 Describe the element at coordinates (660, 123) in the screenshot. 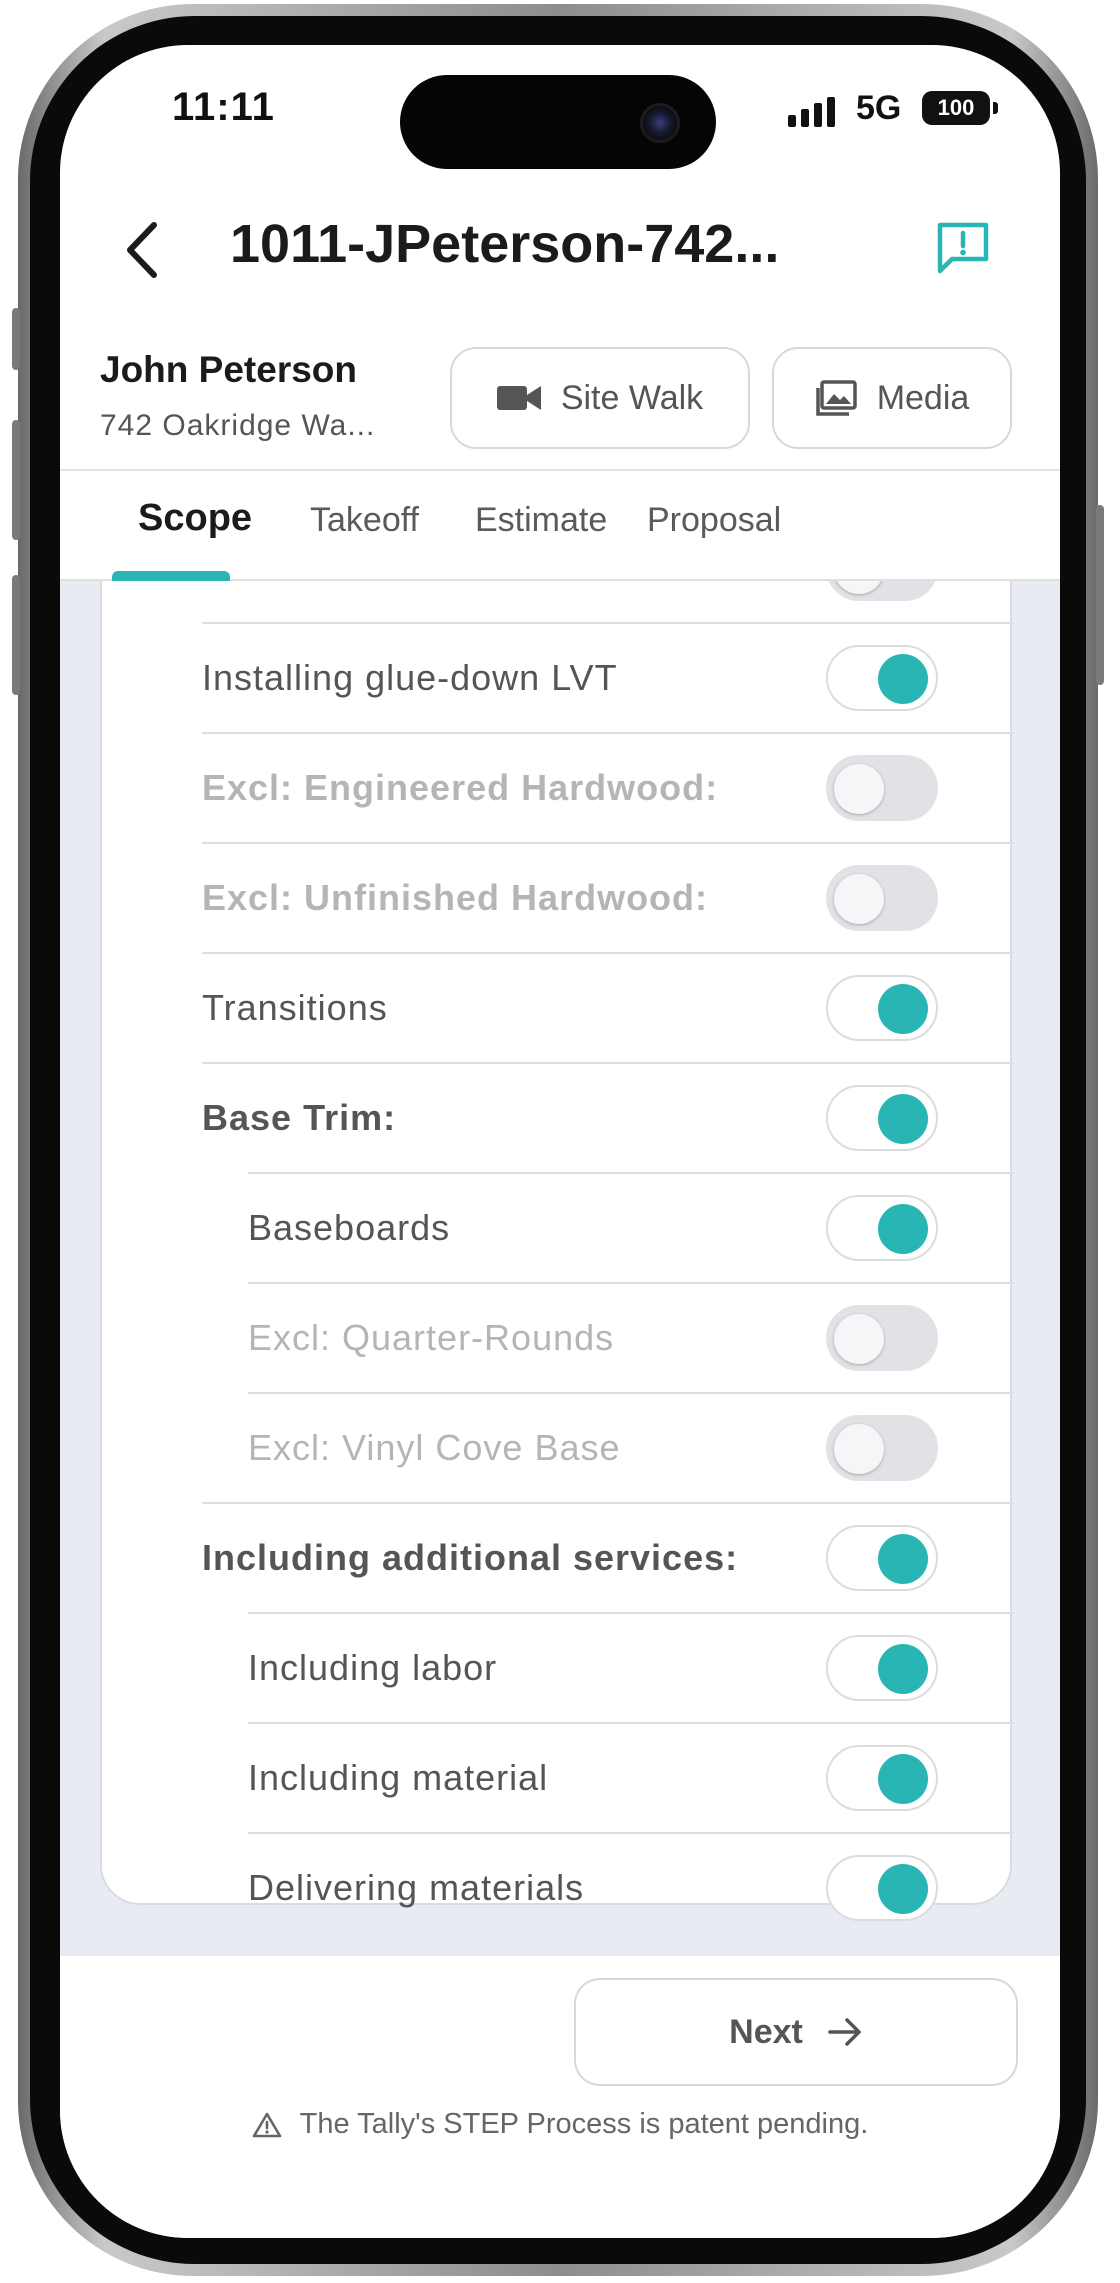

I see `front-camera-icon` at that location.